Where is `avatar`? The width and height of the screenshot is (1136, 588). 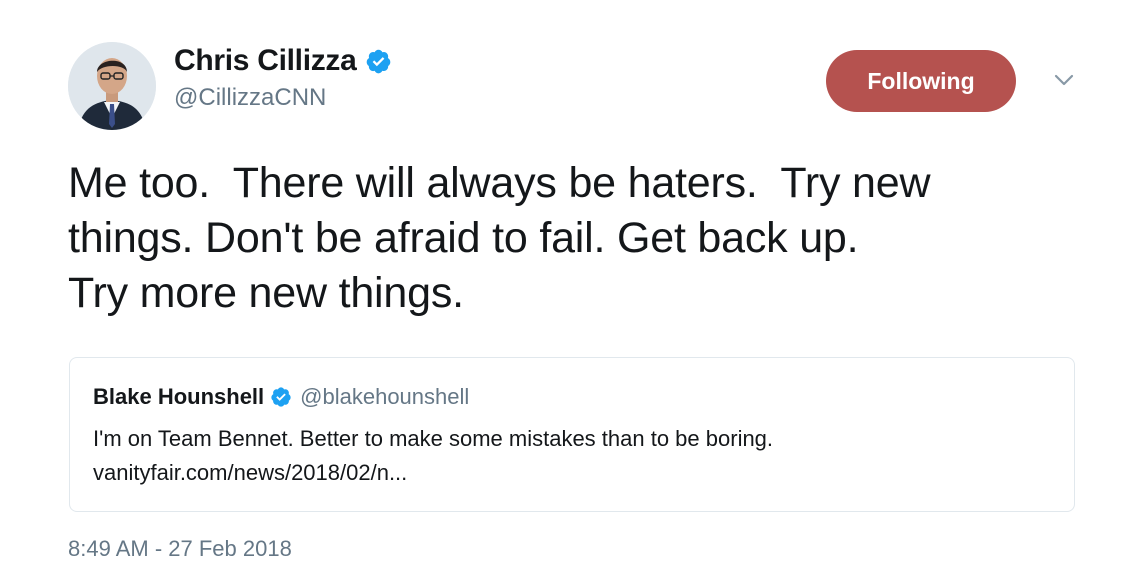
avatar is located at coordinates (112, 86).